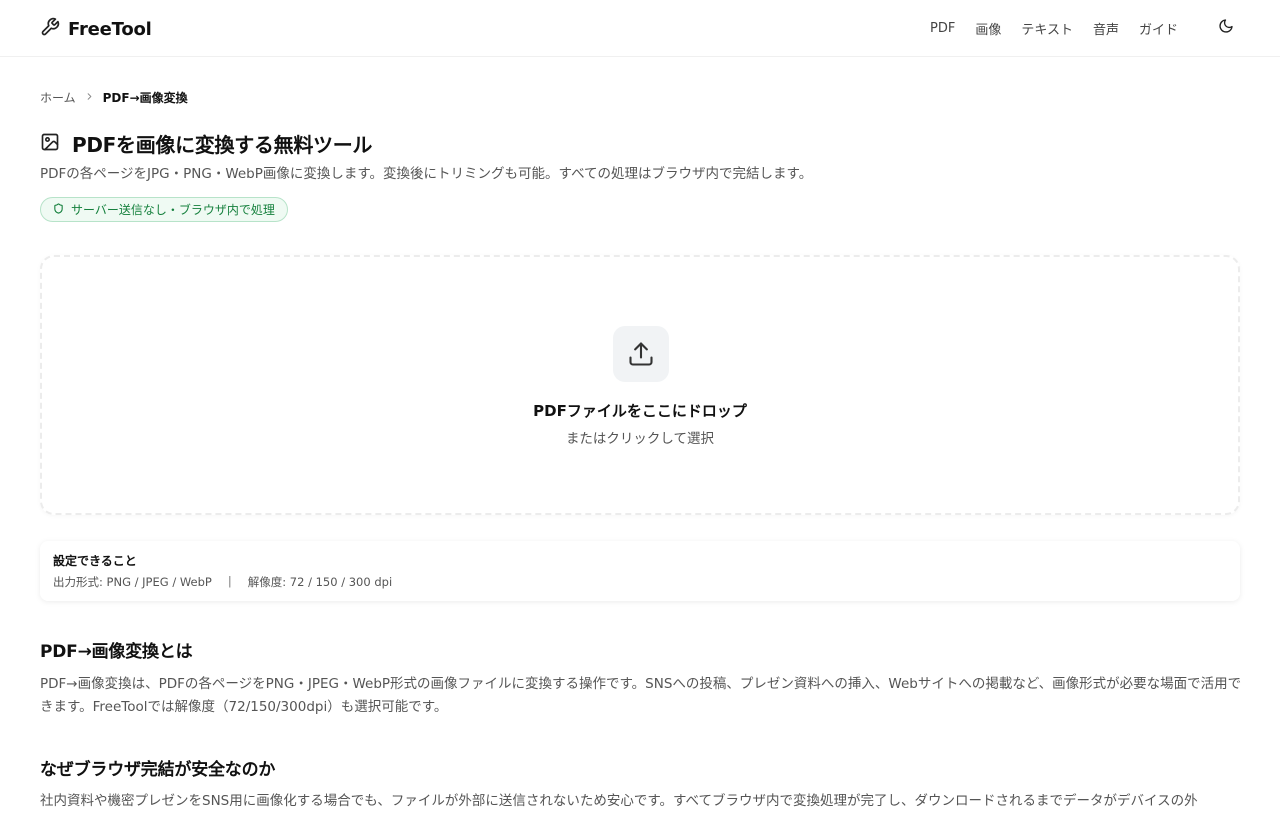  Describe the element at coordinates (640, 411) in the screenshot. I see `dropzone-title: PDFファイルをここにドロップ` at that location.